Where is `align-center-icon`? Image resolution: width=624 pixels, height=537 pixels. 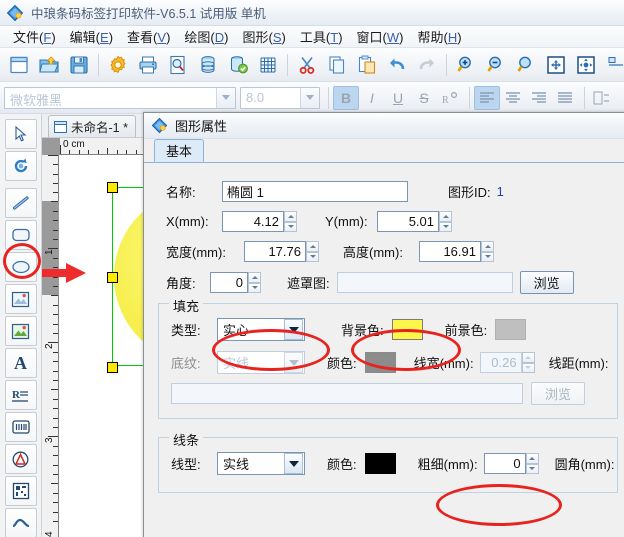
align-center-icon is located at coordinates (513, 98).